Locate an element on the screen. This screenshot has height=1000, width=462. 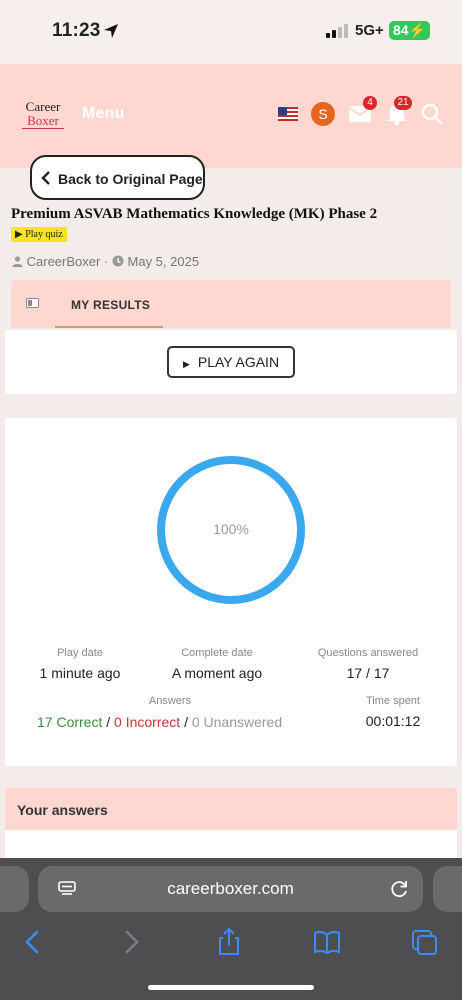
user-icon is located at coordinates (17, 261).